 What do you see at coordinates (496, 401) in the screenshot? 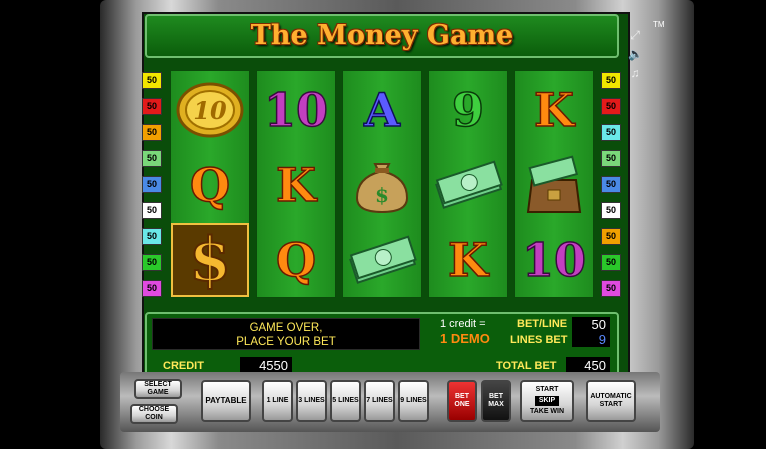
I see `bet-max-button: BET MAX` at bounding box center [496, 401].